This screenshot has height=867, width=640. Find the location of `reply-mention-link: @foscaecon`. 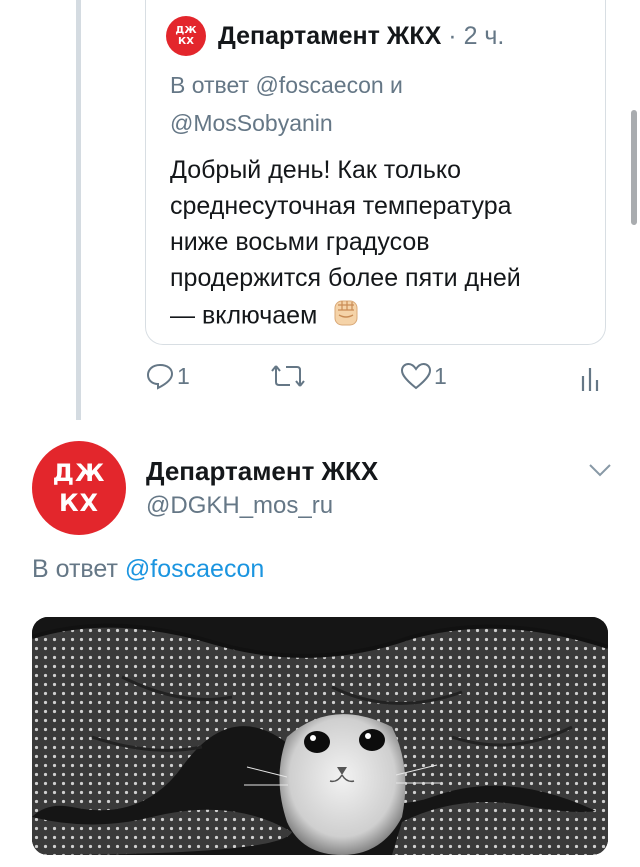

reply-mention-link: @foscaecon is located at coordinates (194, 569).